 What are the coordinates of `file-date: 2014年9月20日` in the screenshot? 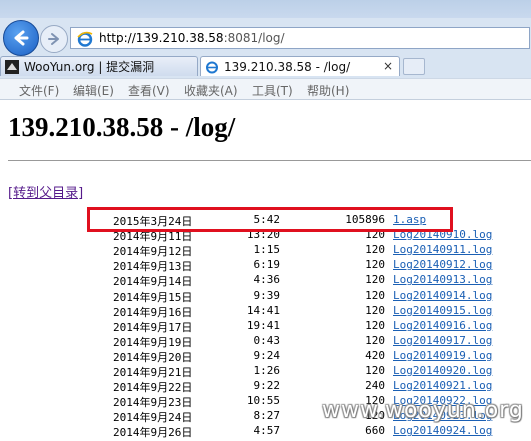 It's located at (153, 357).